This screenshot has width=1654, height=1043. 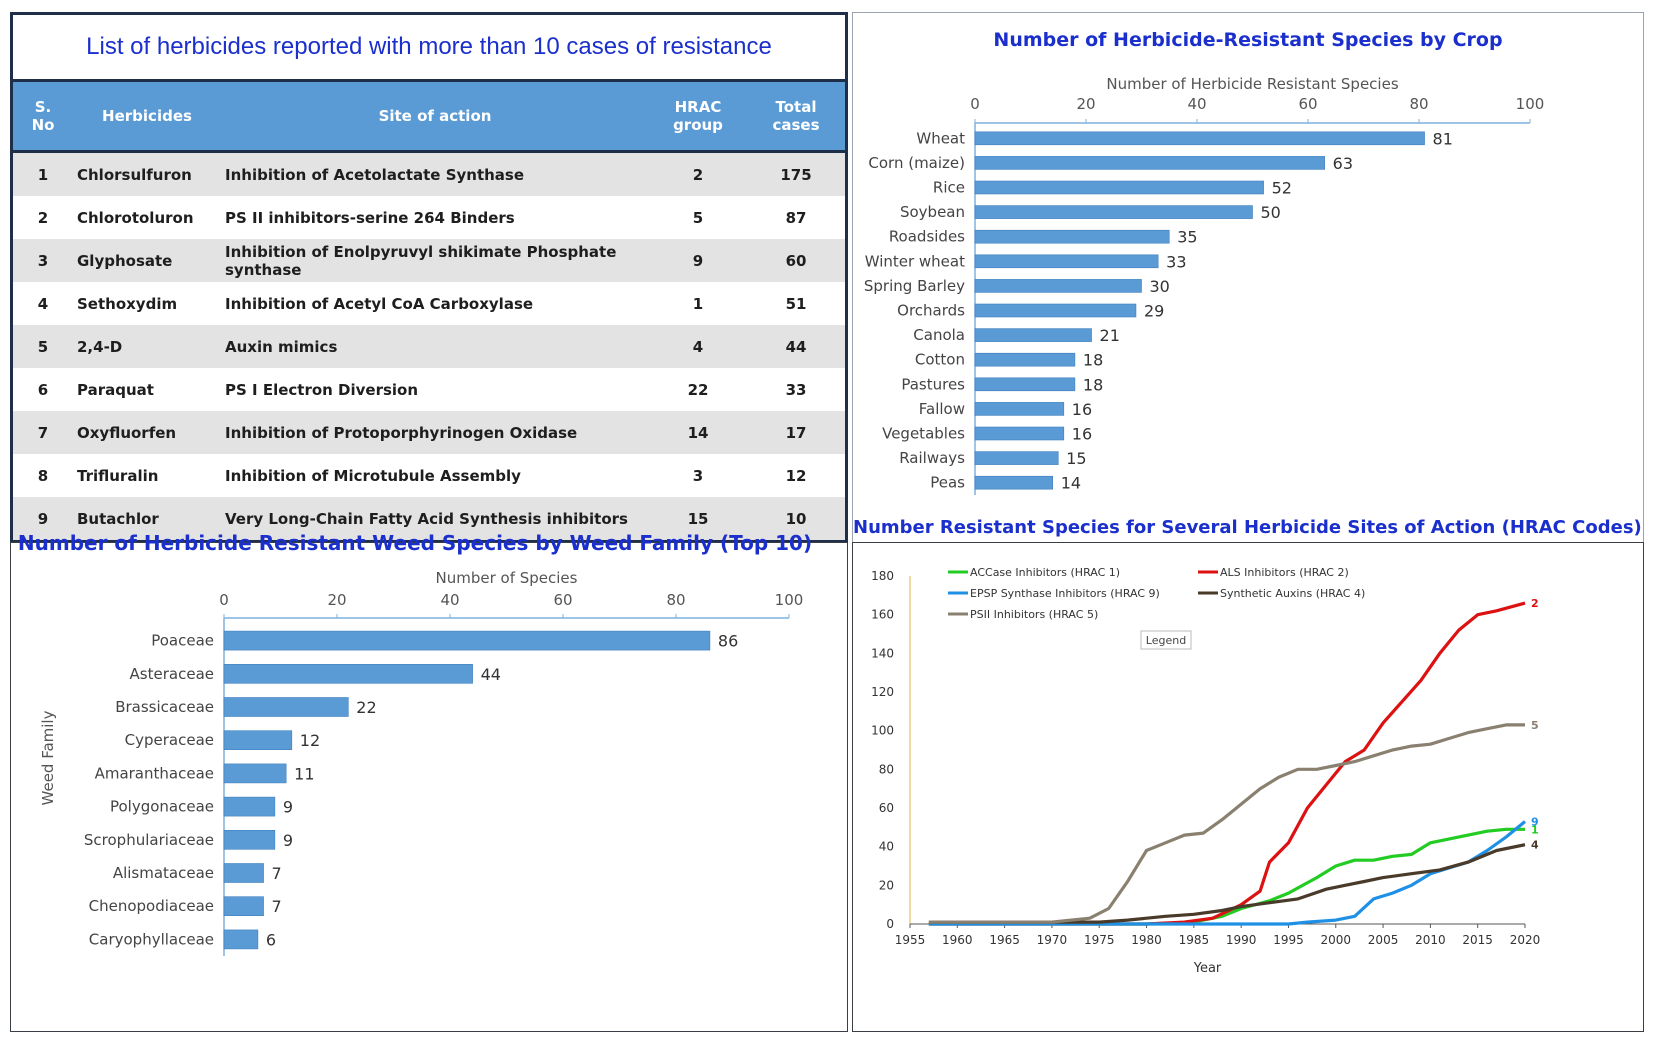 I want to click on x-tick-label: 1965, so click(x=1004, y=940).